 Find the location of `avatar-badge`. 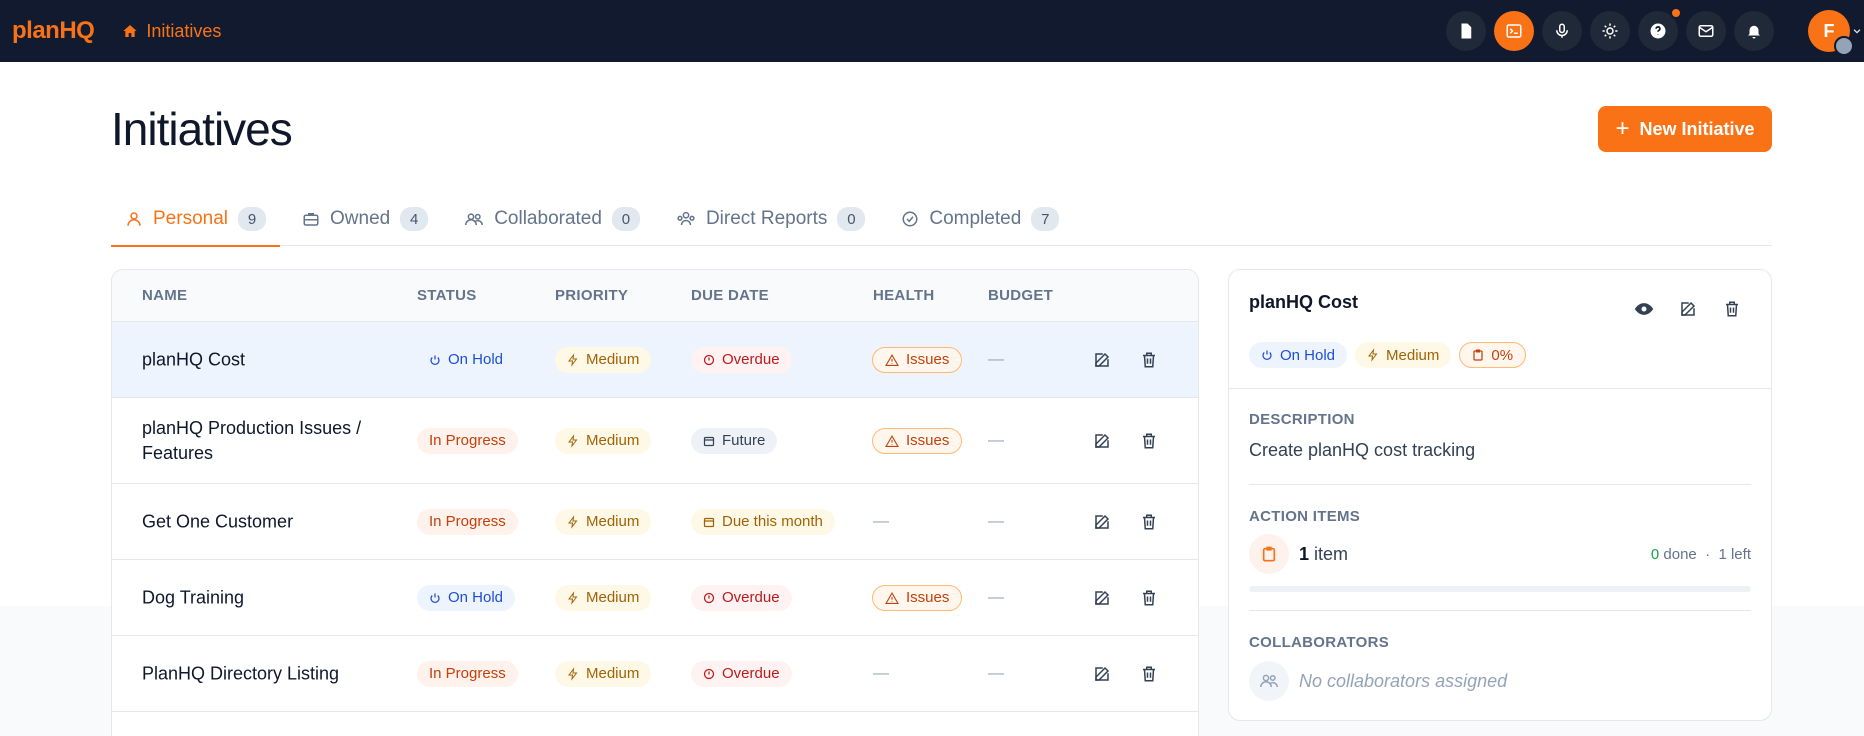

avatar-badge is located at coordinates (1844, 46).